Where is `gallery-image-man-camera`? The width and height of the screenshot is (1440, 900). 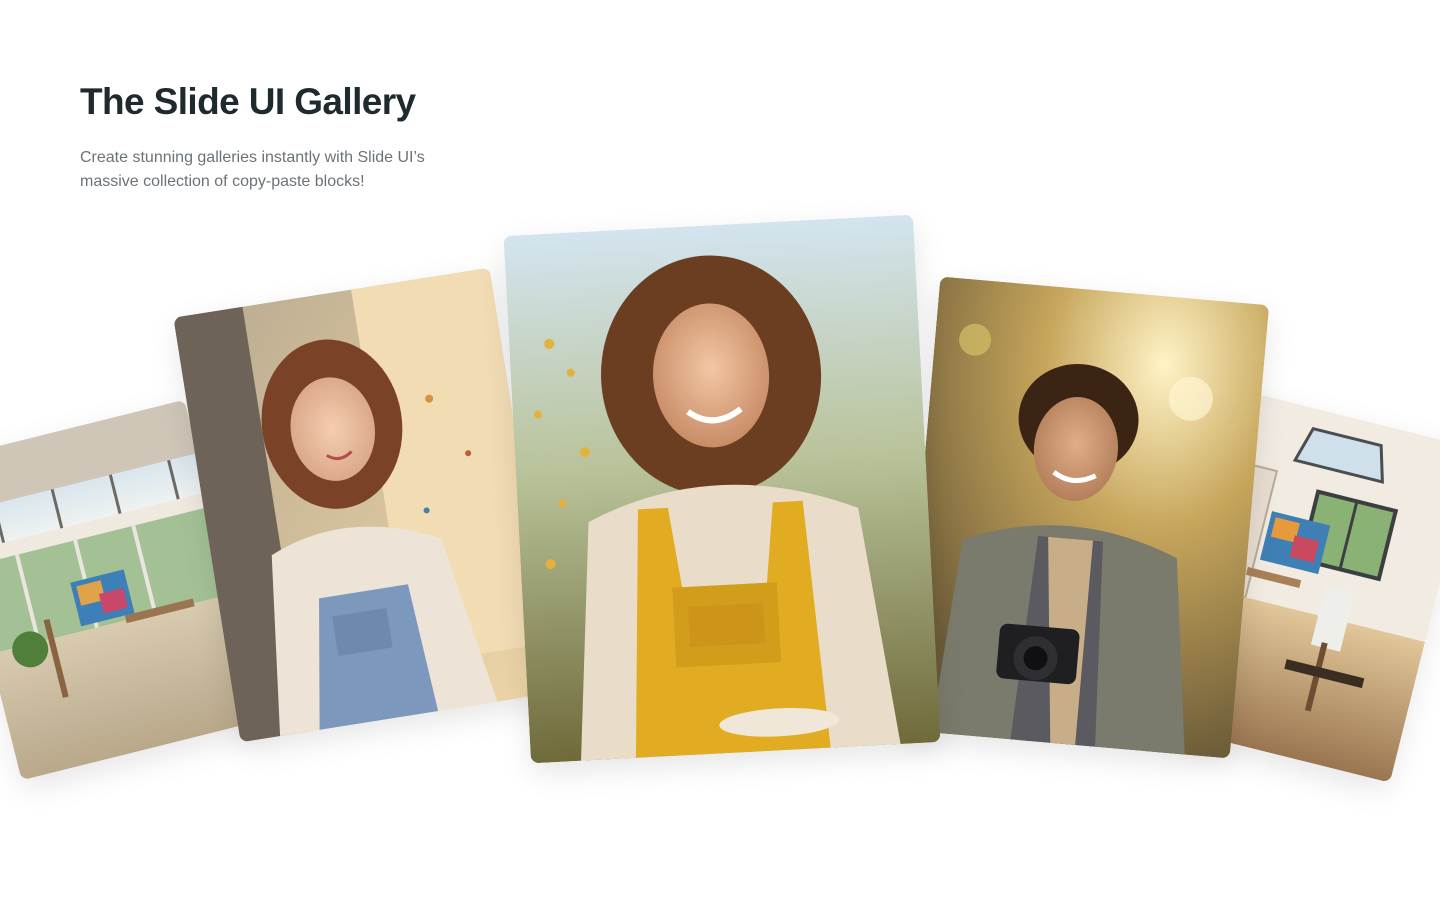
gallery-image-man-camera is located at coordinates (1085, 517).